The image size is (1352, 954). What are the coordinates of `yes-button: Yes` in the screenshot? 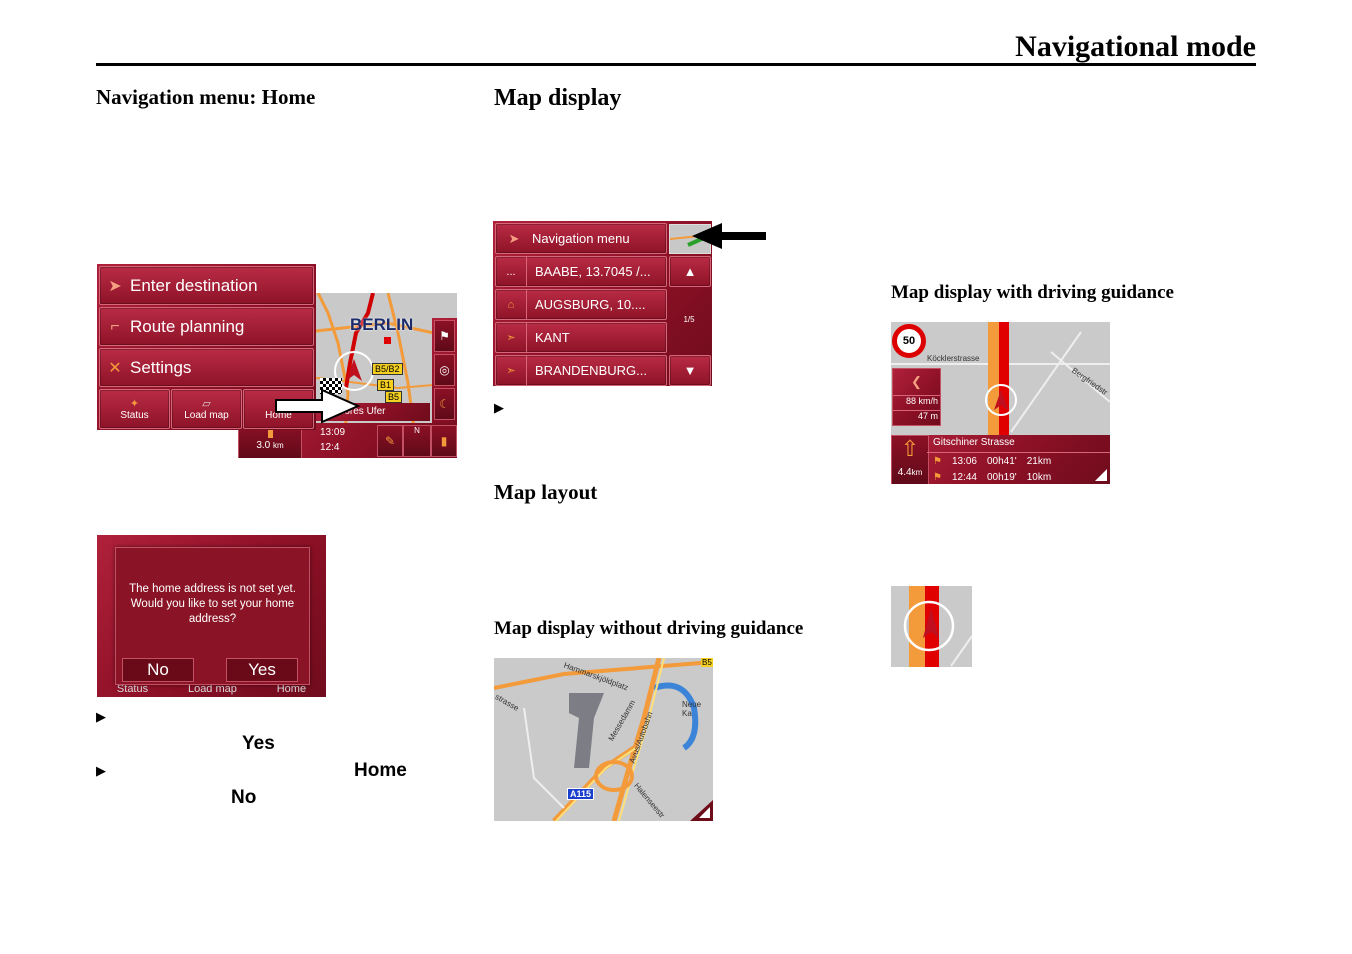 It's located at (262, 670).